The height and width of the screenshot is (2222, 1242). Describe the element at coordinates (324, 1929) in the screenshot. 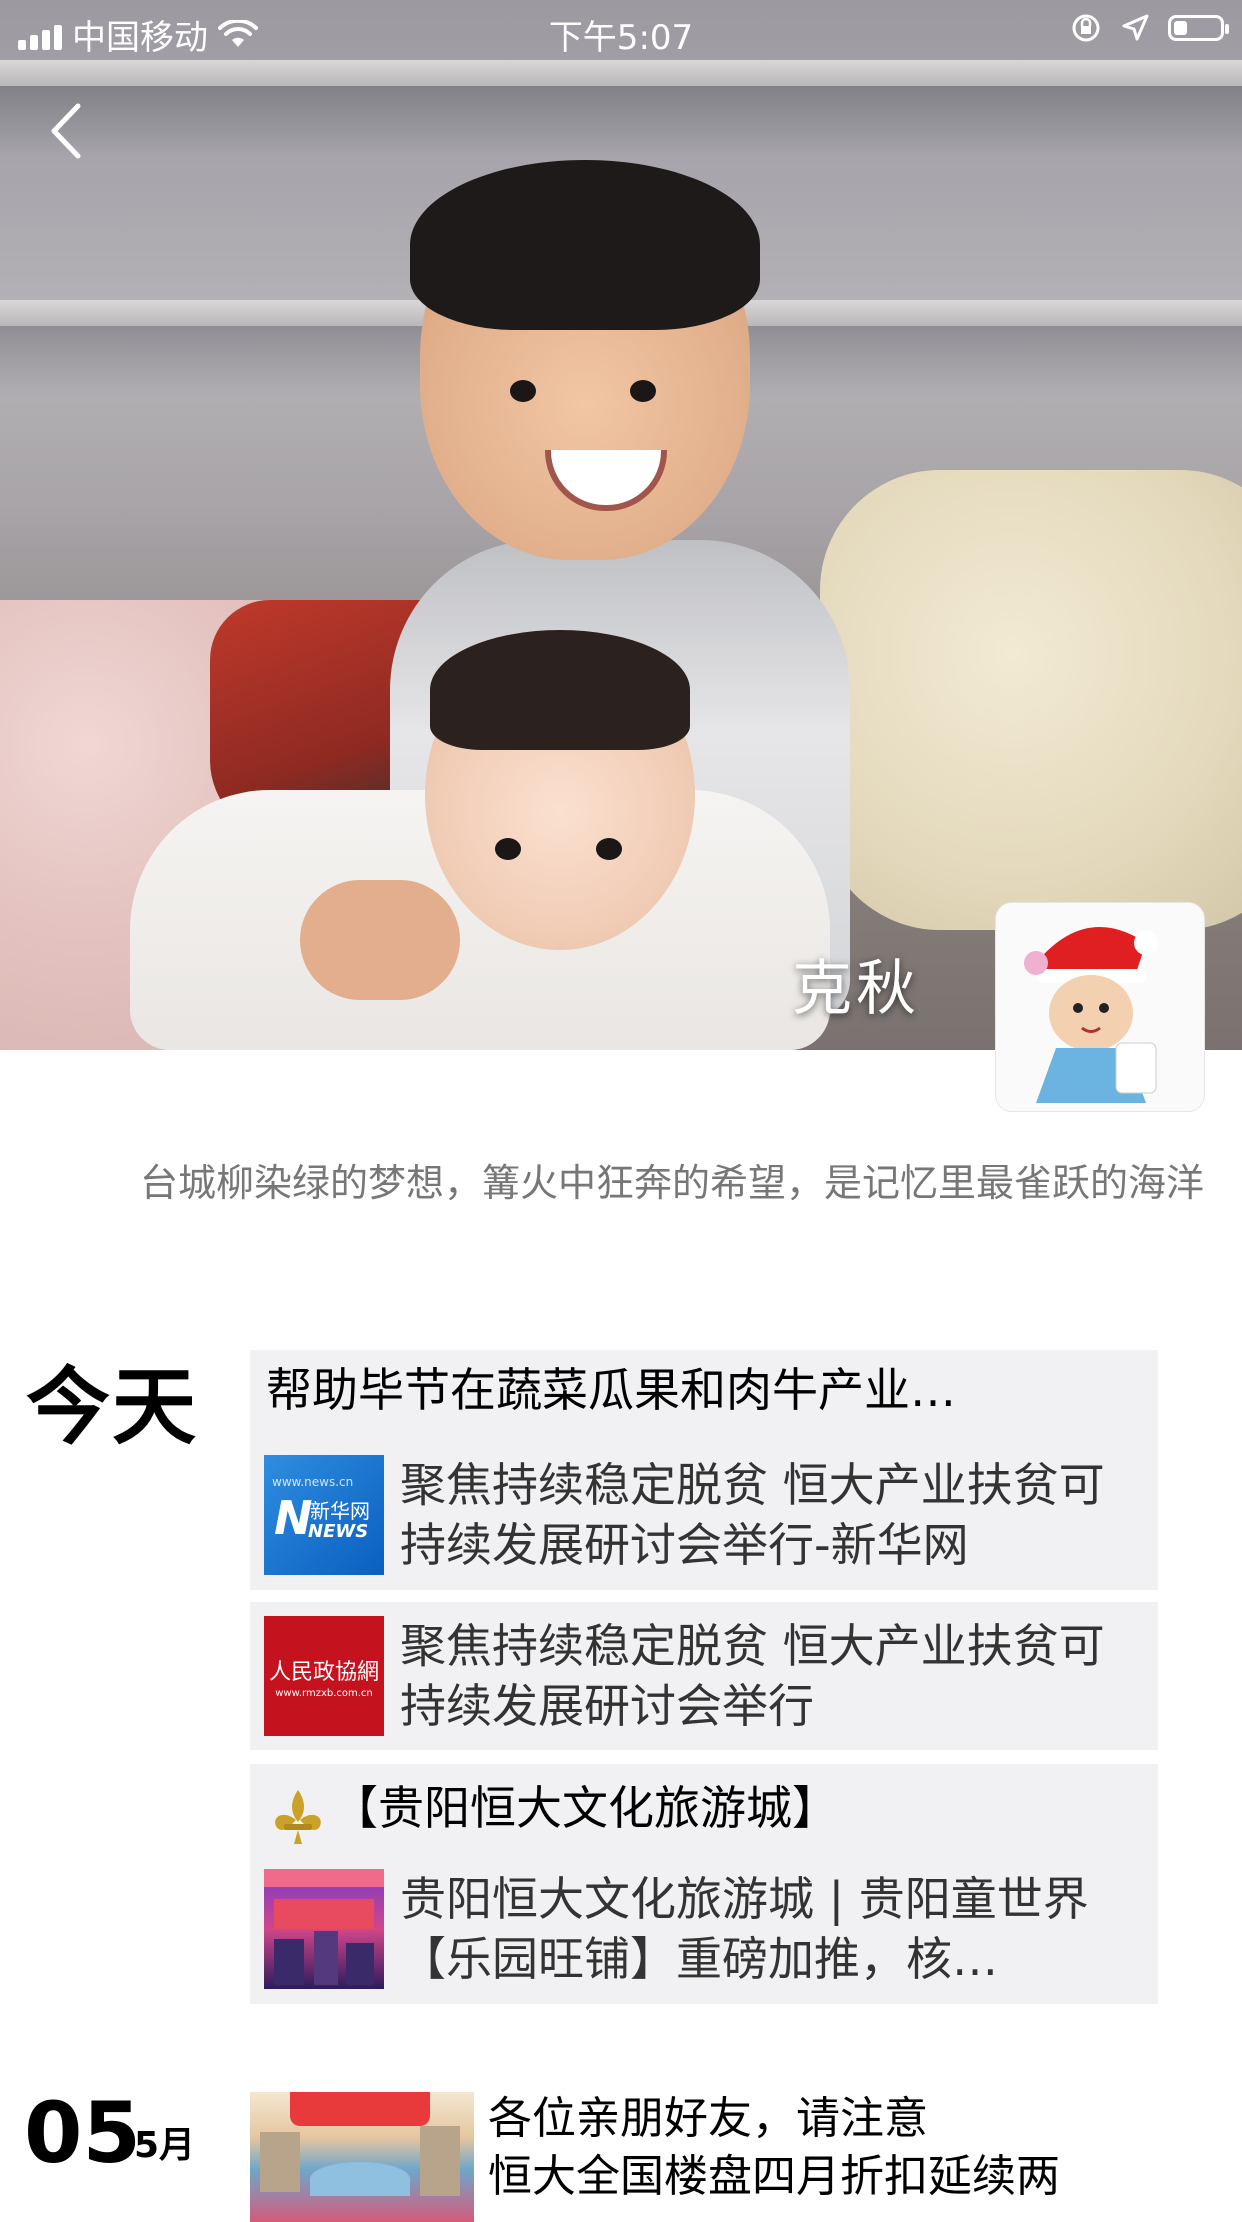

I see `promo-poster-icon` at that location.